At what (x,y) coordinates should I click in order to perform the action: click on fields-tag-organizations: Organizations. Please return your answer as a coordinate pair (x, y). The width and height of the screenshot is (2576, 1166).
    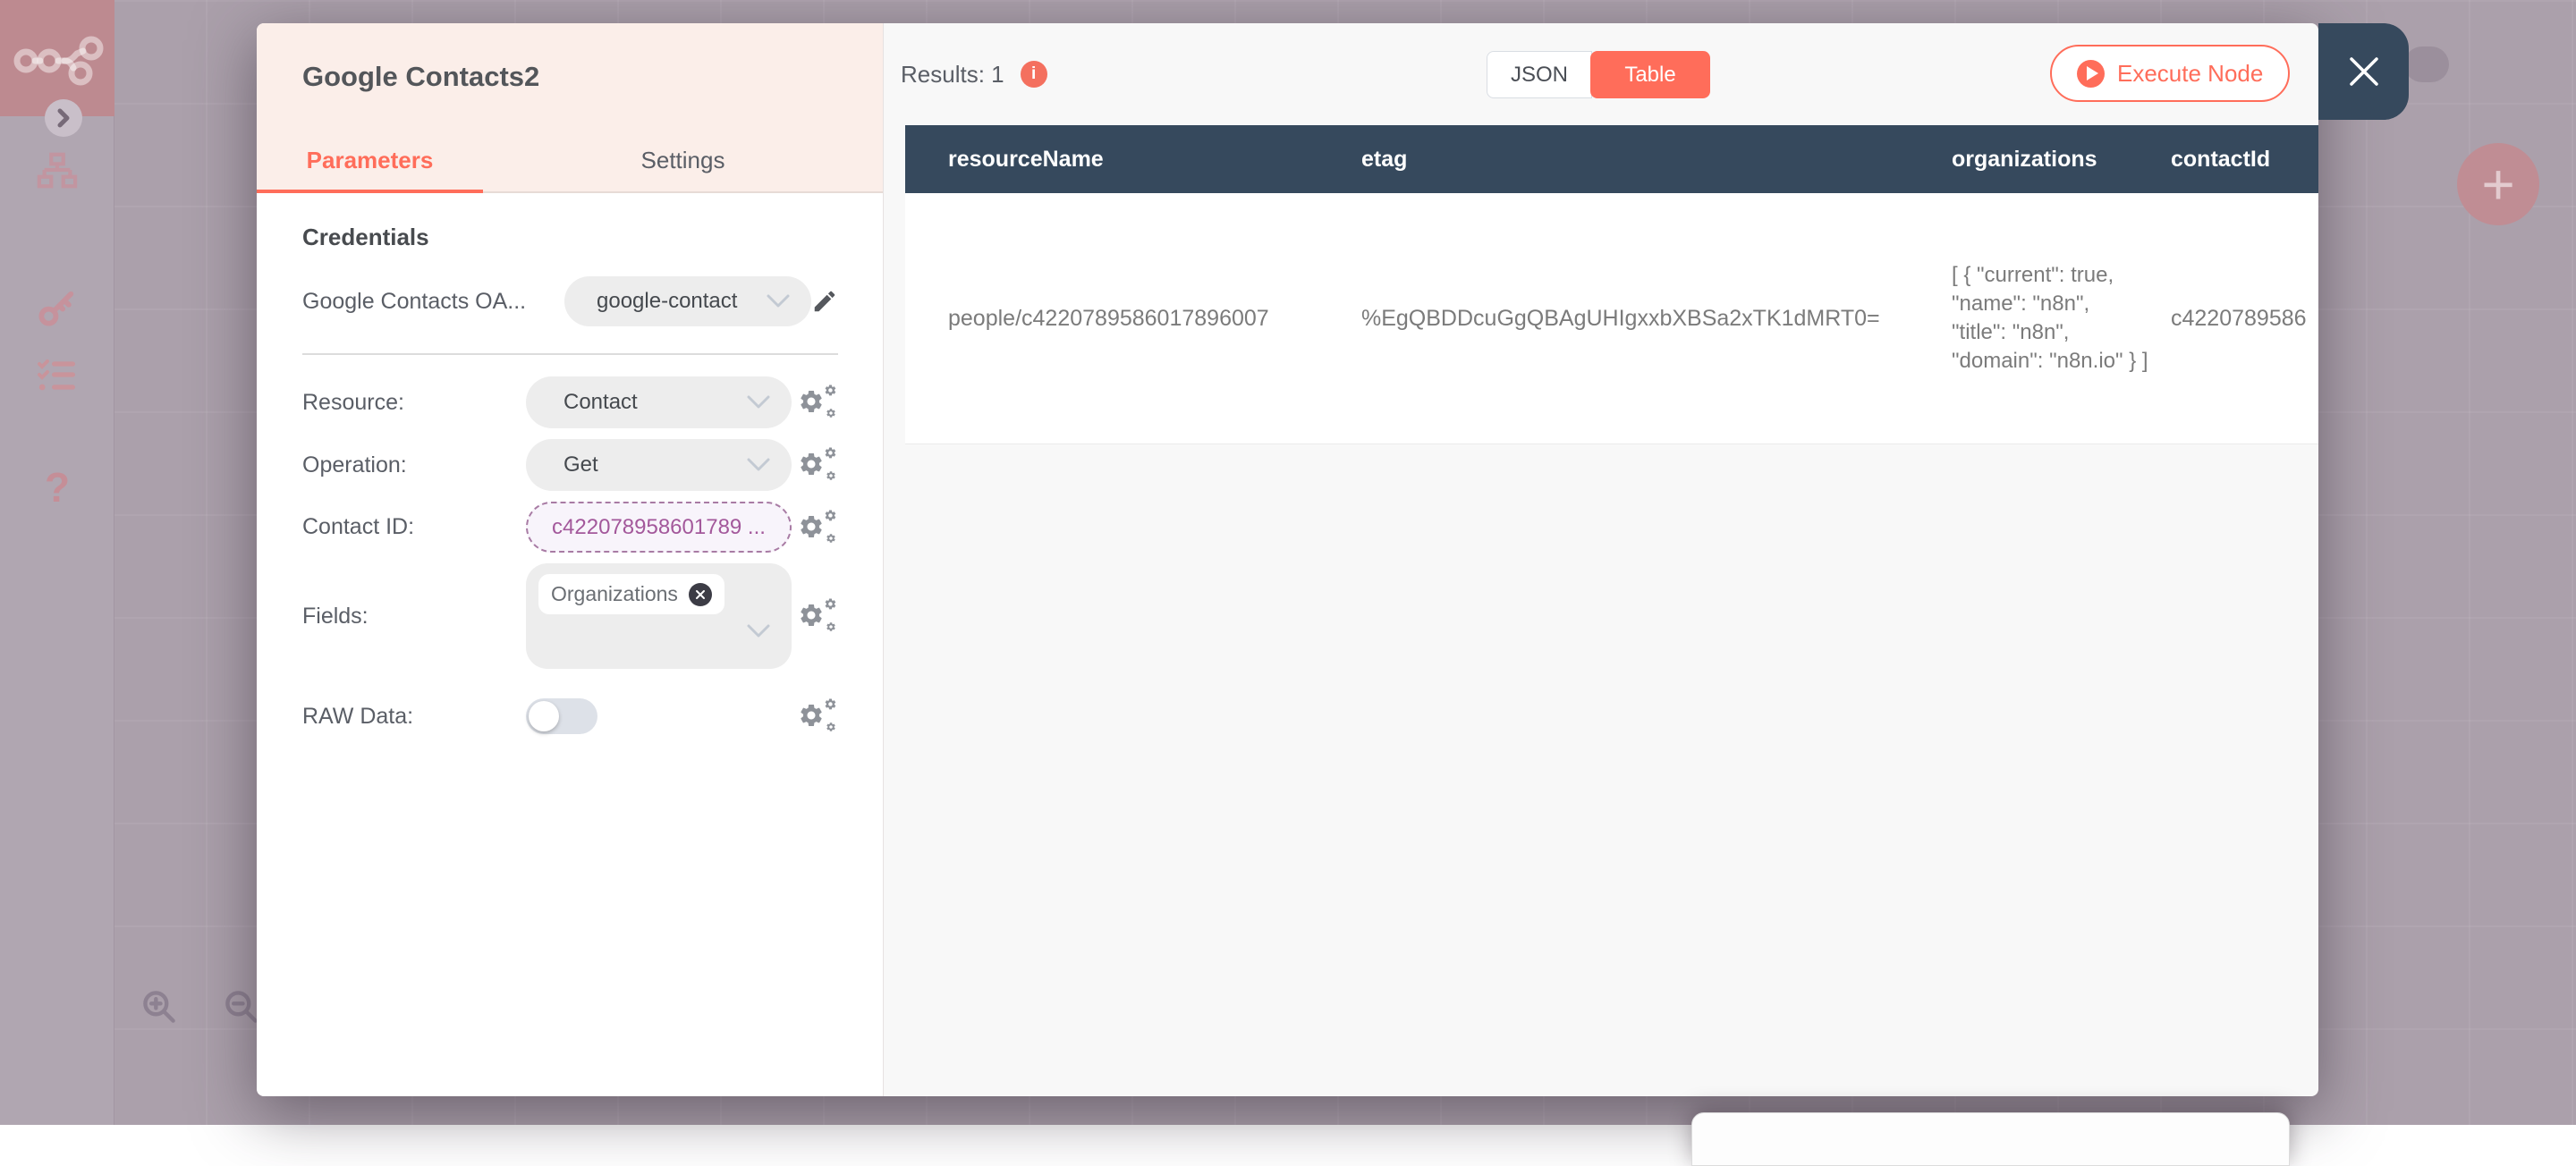
    Looking at the image, I should click on (631, 594).